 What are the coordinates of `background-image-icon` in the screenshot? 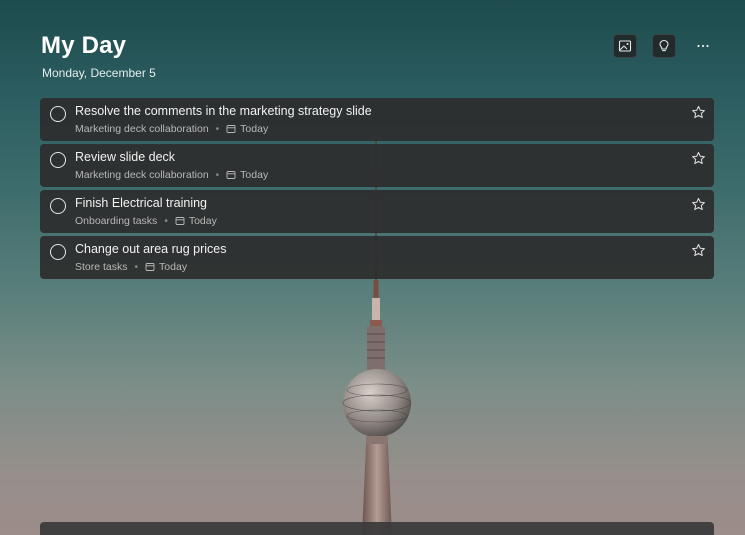 It's located at (625, 46).